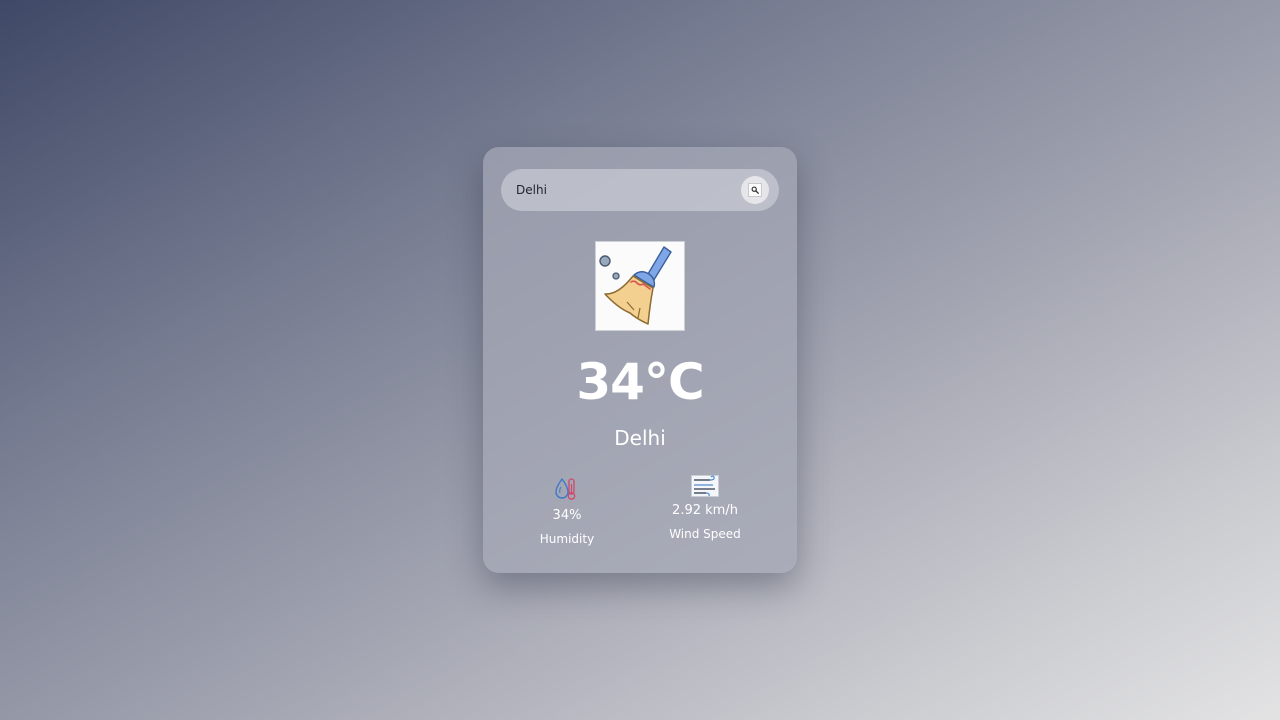 This screenshot has width=1280, height=720. Describe the element at coordinates (640, 286) in the screenshot. I see `broom-icon` at that location.